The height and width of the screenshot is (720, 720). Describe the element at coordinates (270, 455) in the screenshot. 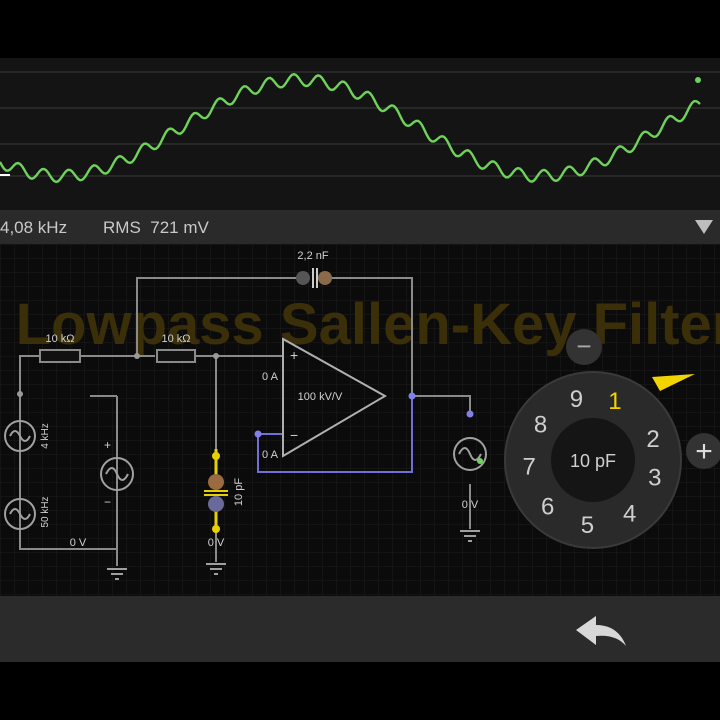

I see `in-minus-current: 0 A` at that location.